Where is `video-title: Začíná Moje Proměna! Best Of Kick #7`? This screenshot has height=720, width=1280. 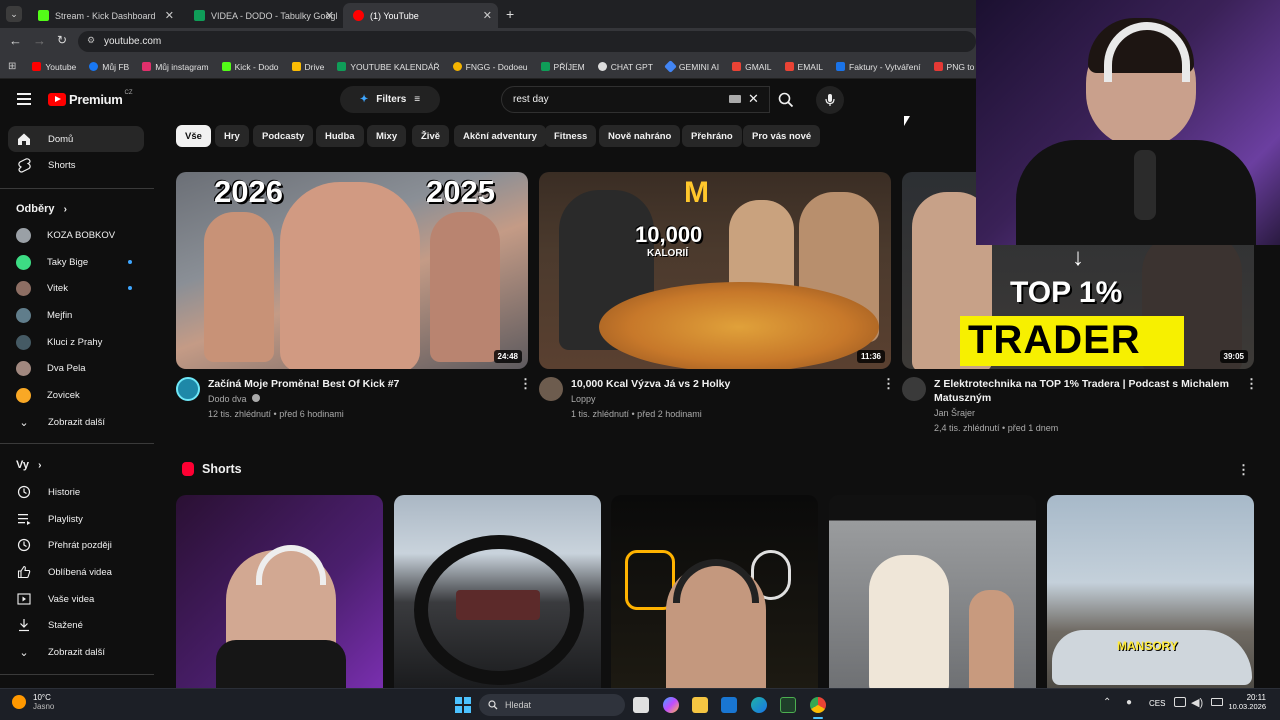 video-title: Začíná Moje Proměna! Best Of Kick #7 is located at coordinates (358, 384).